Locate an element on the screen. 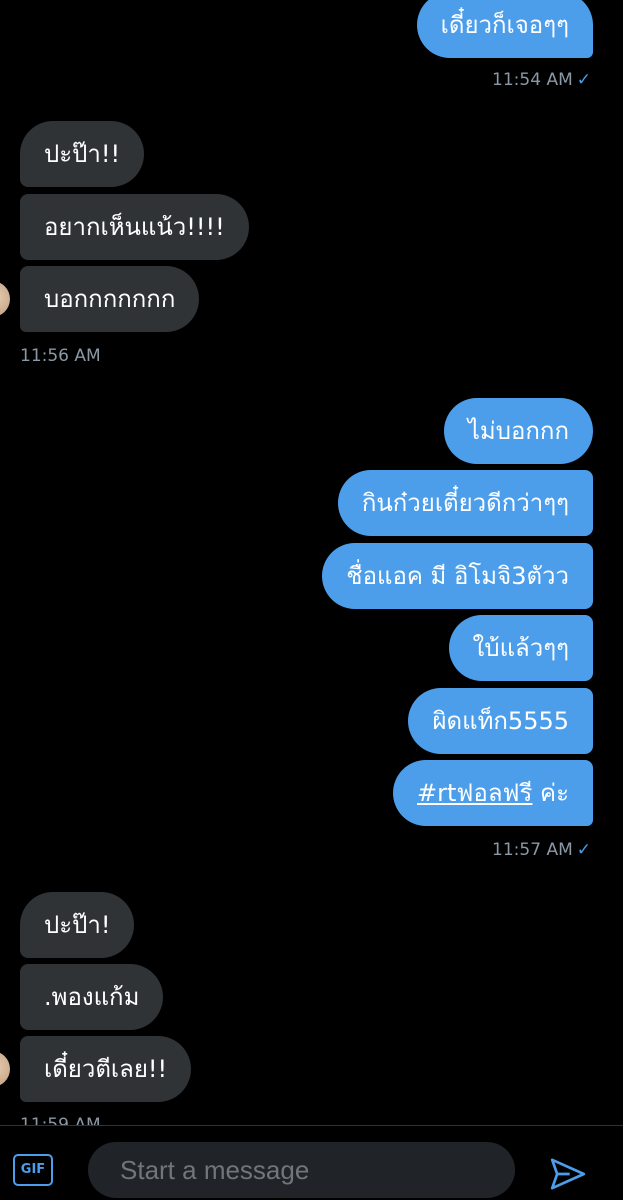  sent-message: เดี๋ยวก็เจอๆๆ is located at coordinates (504, 29).